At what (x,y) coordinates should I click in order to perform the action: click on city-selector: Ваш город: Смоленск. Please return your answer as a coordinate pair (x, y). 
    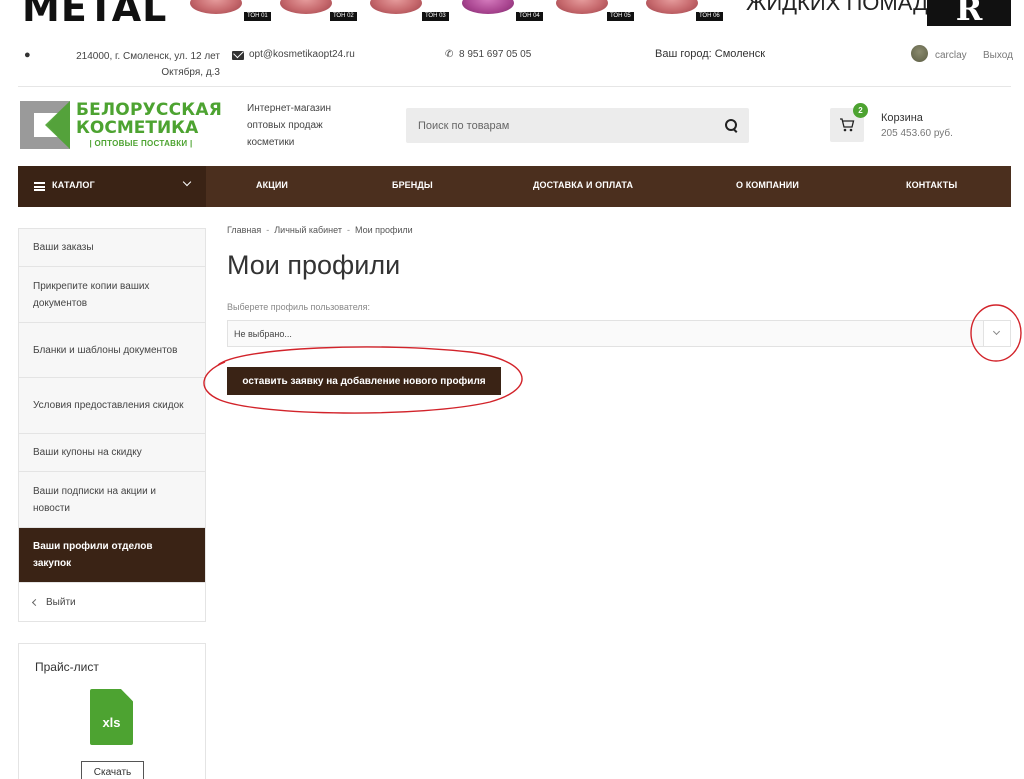
    Looking at the image, I should click on (710, 54).